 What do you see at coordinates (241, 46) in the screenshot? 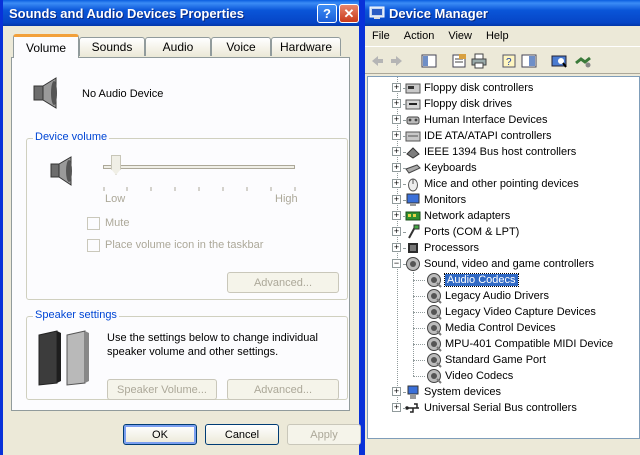
I see `tab-voice: Voice` at bounding box center [241, 46].